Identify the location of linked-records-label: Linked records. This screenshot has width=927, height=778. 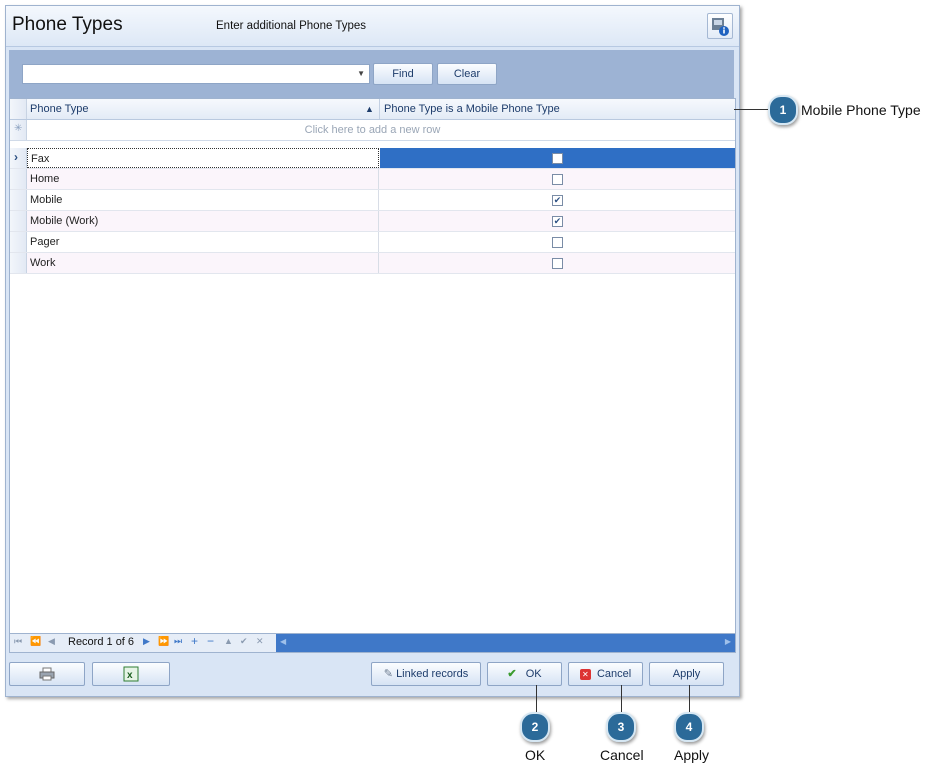
(432, 674).